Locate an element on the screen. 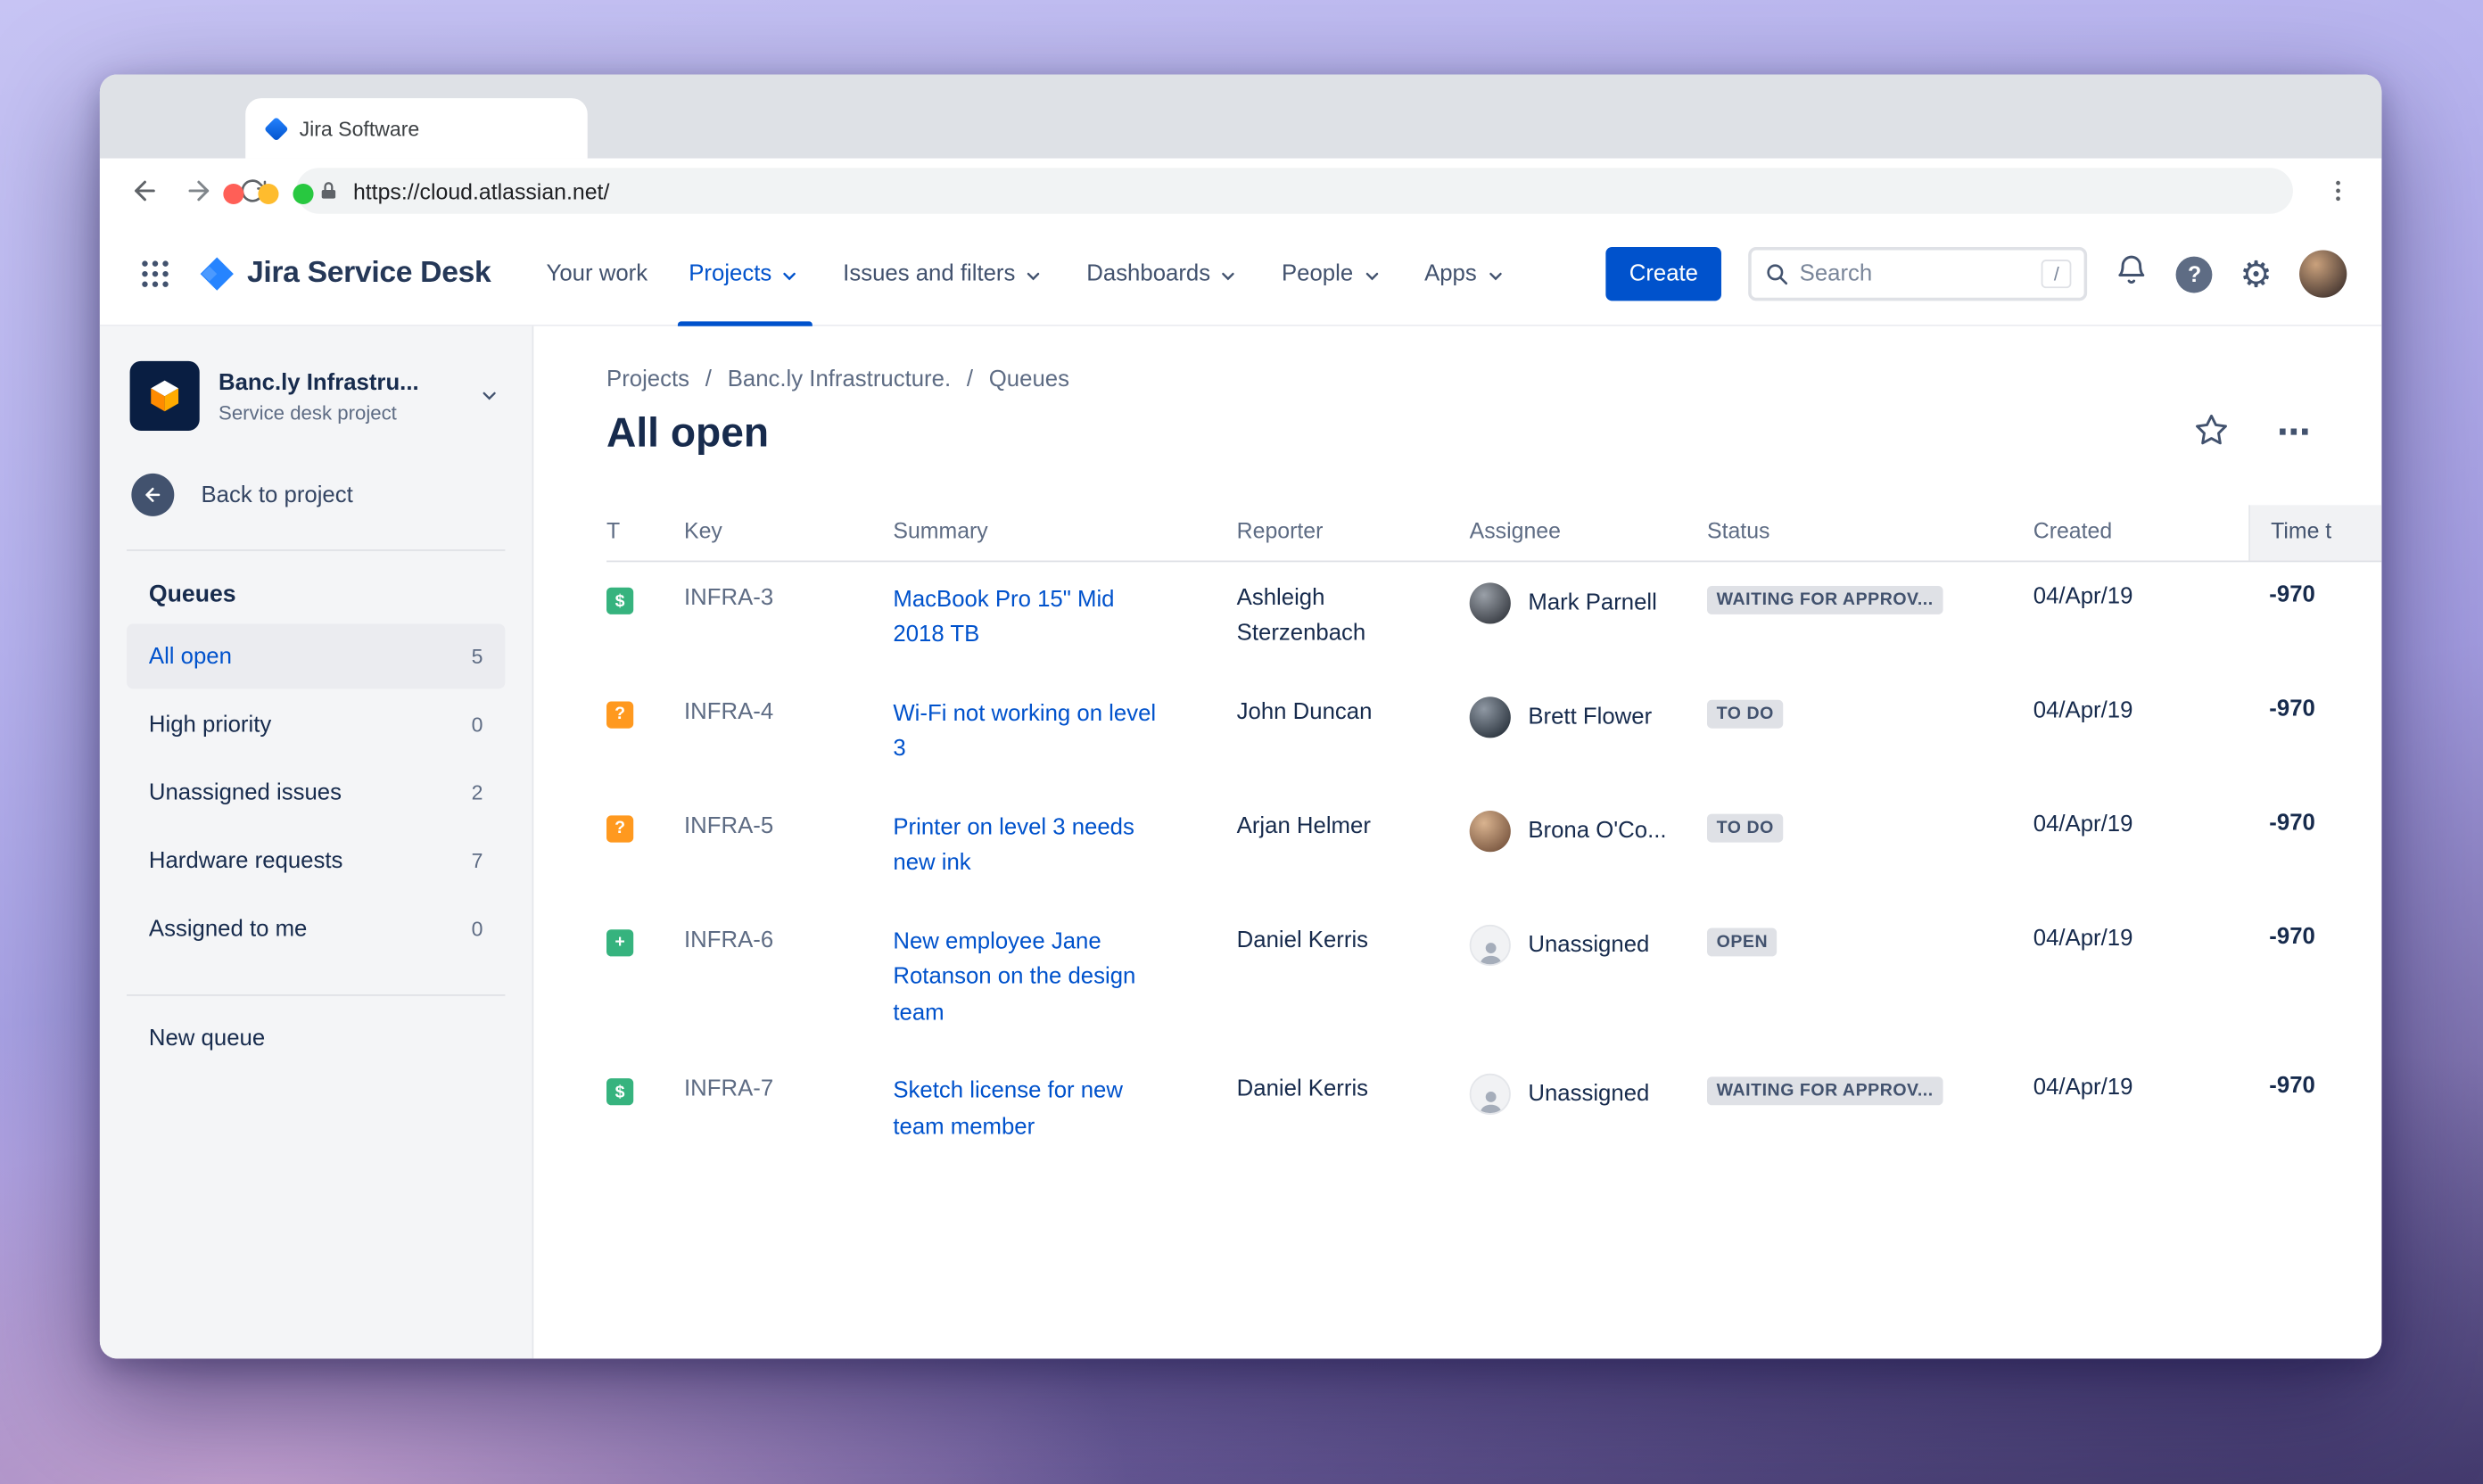 The height and width of the screenshot is (1484, 2483). column-header-created: Created is located at coordinates (2140, 532).